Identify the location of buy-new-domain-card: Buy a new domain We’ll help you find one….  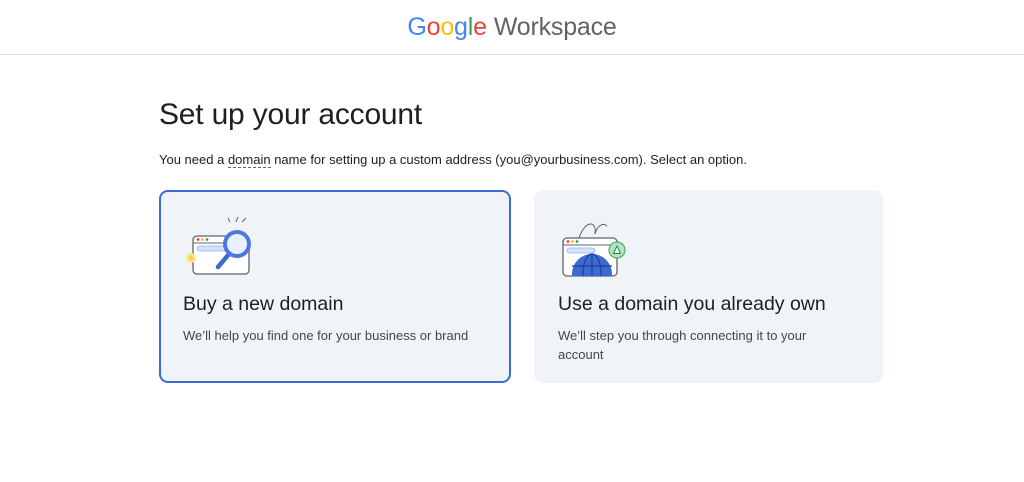
(335, 286).